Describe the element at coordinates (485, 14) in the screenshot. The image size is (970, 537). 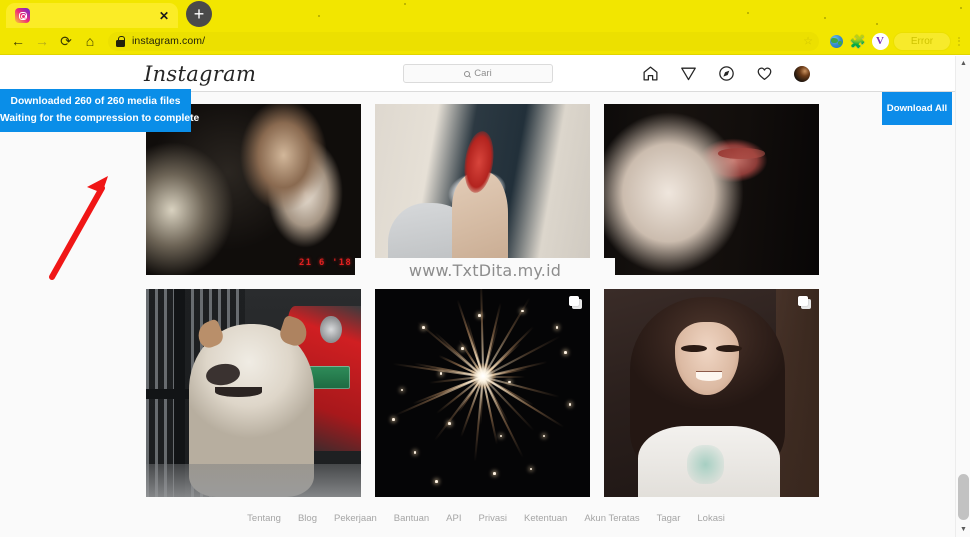
I see `tab-strip: ✕ +` at that location.